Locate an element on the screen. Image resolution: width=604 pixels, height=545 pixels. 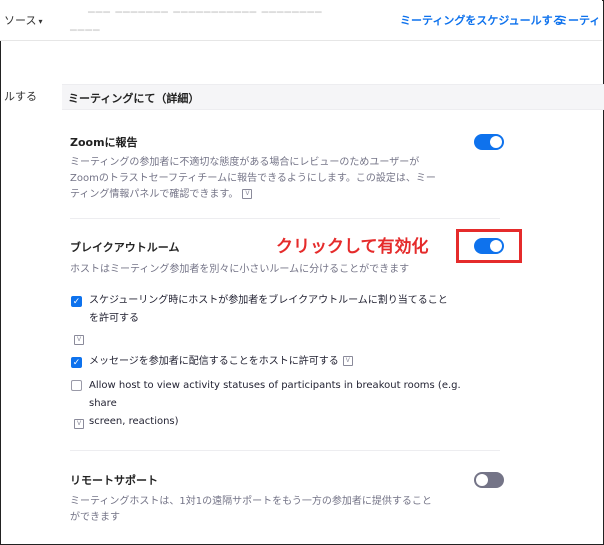
resources-menu: ソース ▾ is located at coordinates (23, 20).